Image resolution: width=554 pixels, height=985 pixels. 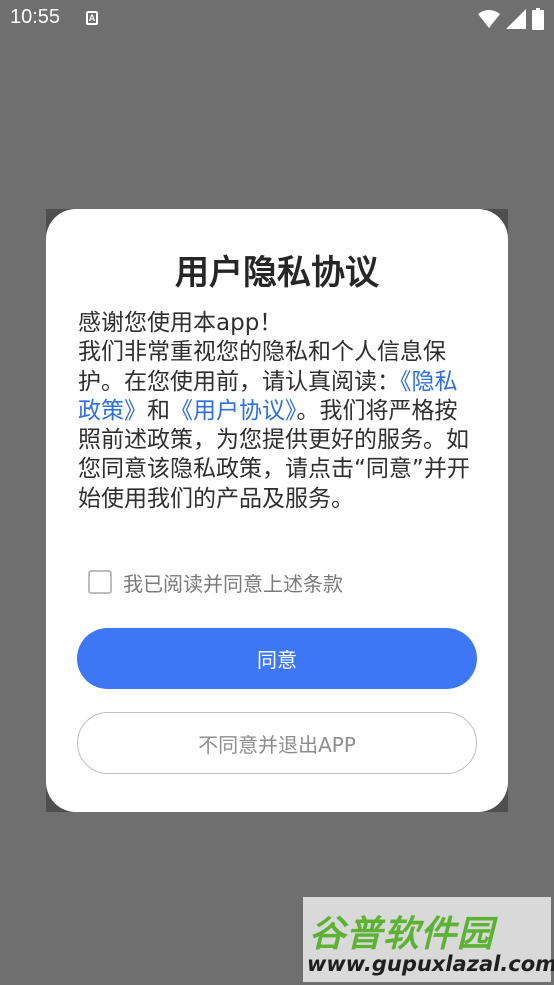 I want to click on dialog-title: 用户隐私协议, so click(x=277, y=273).